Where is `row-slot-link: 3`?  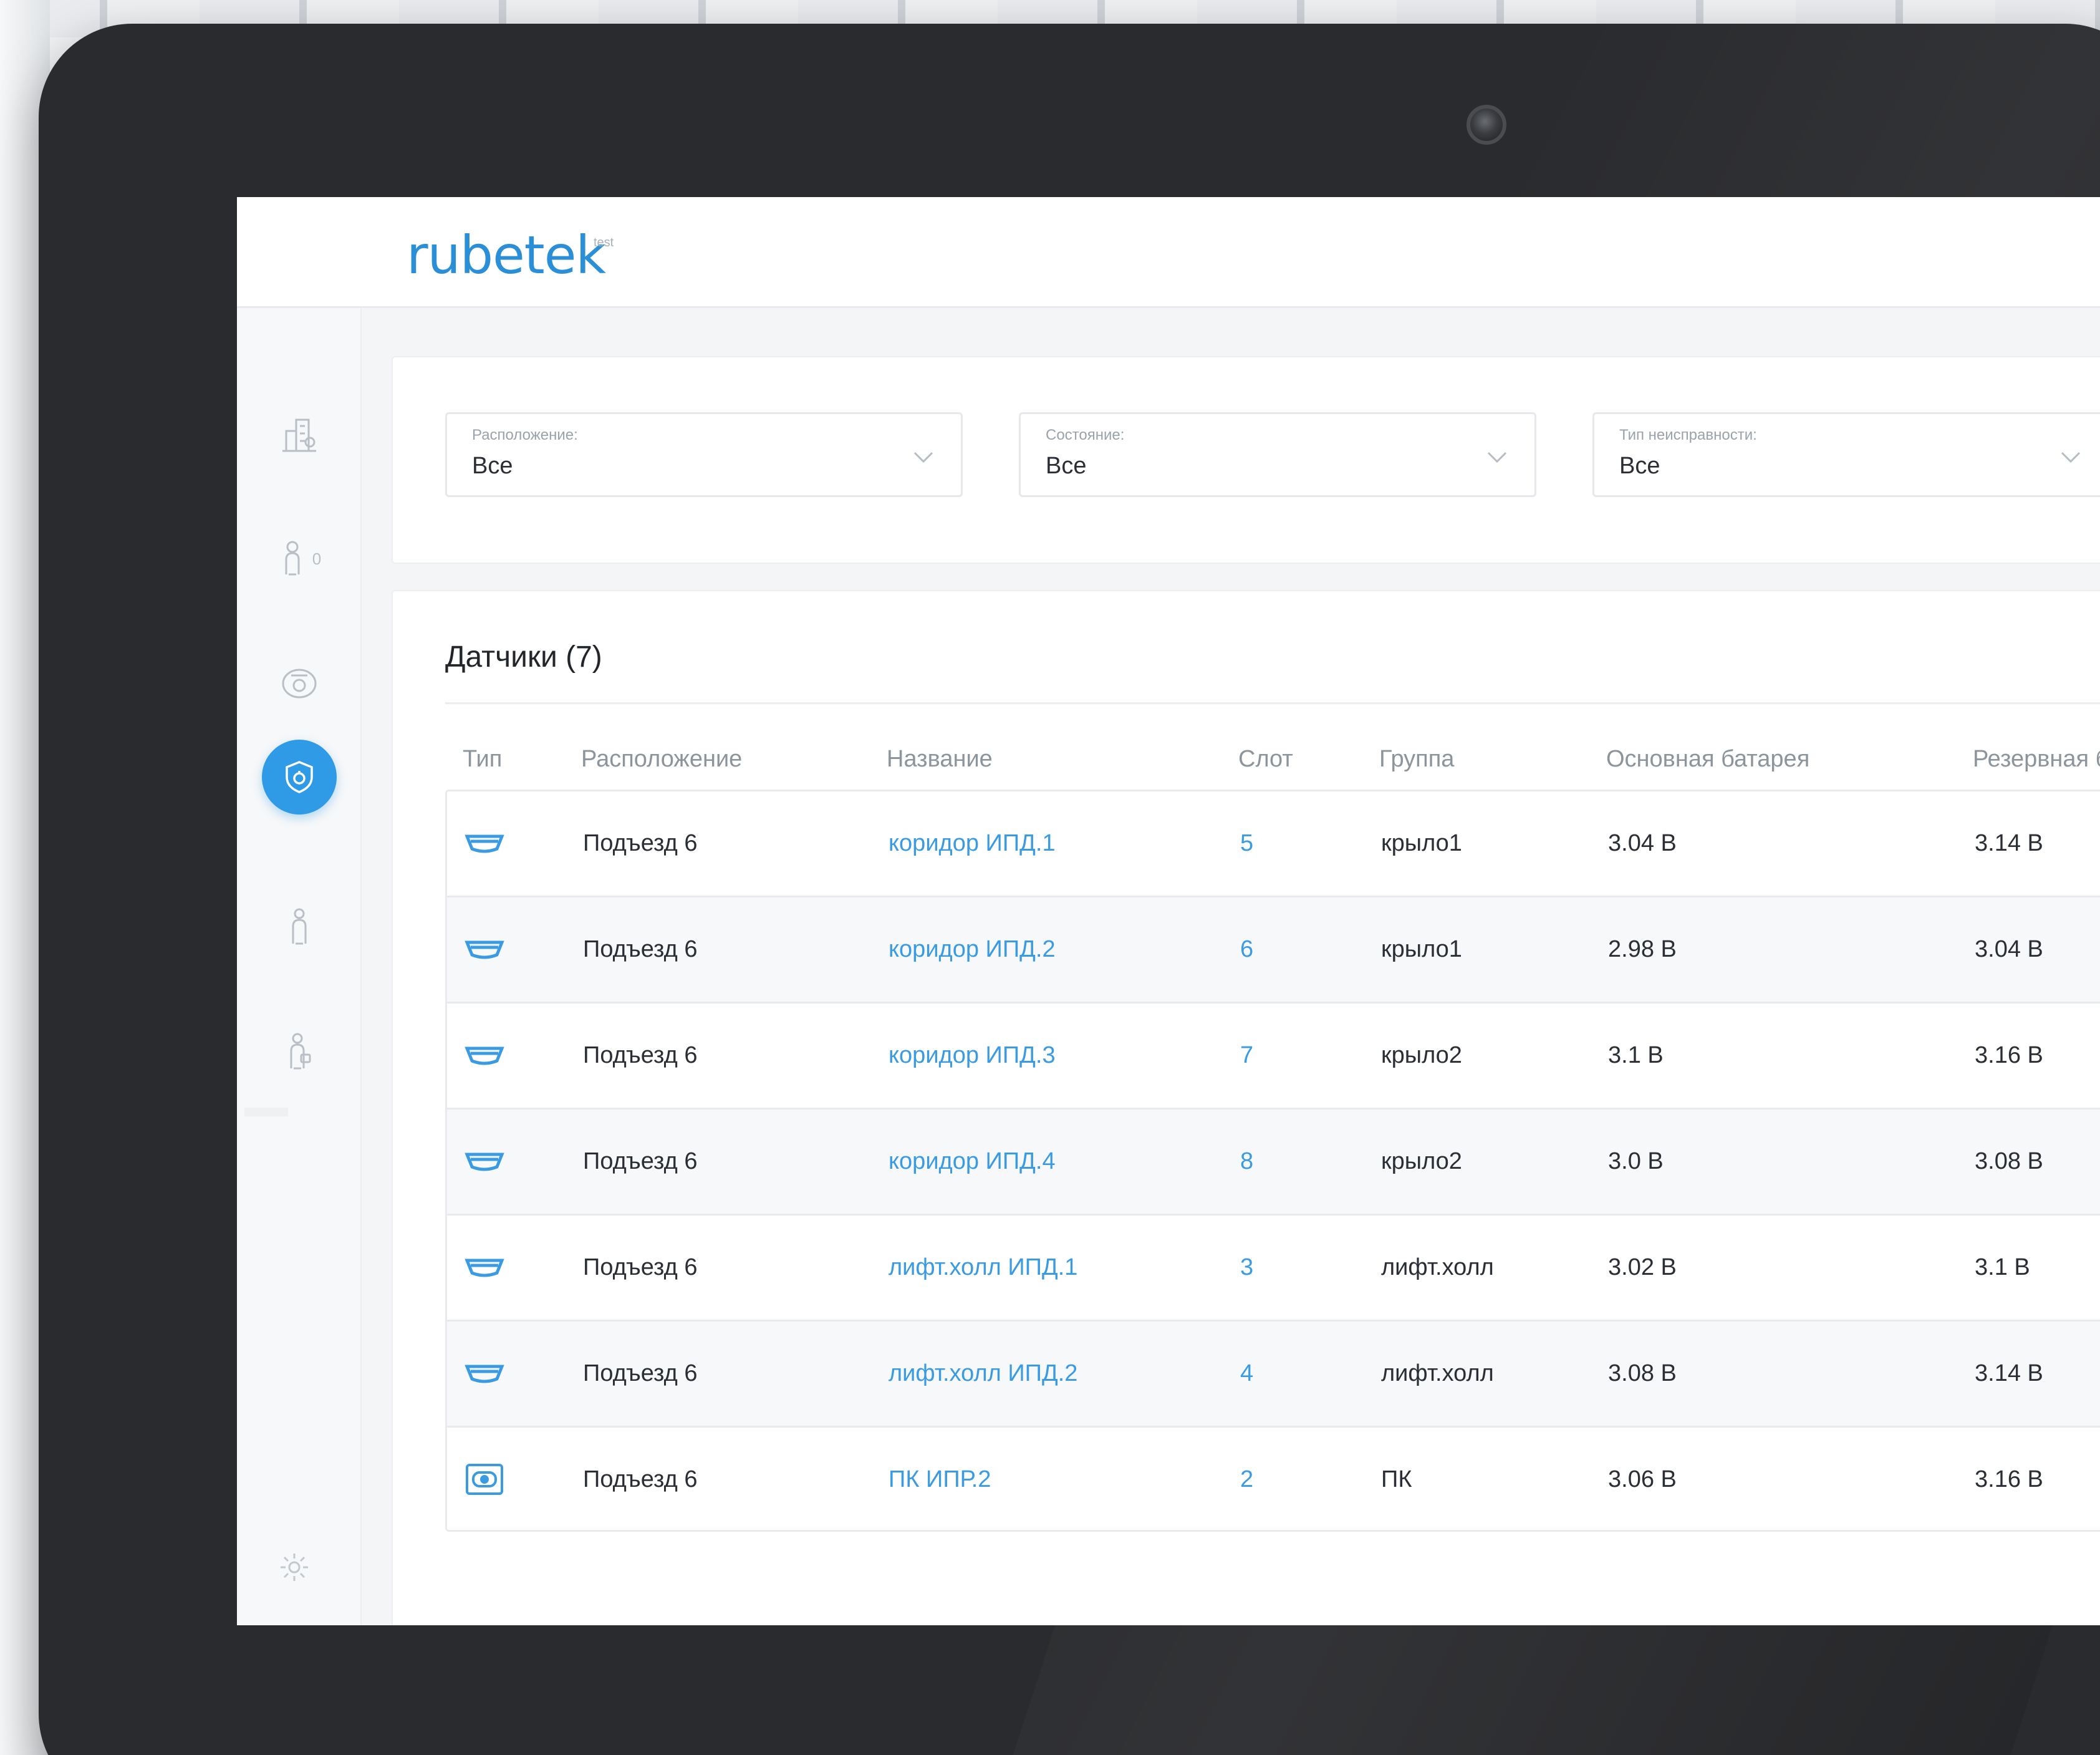 row-slot-link: 3 is located at coordinates (1246, 1267).